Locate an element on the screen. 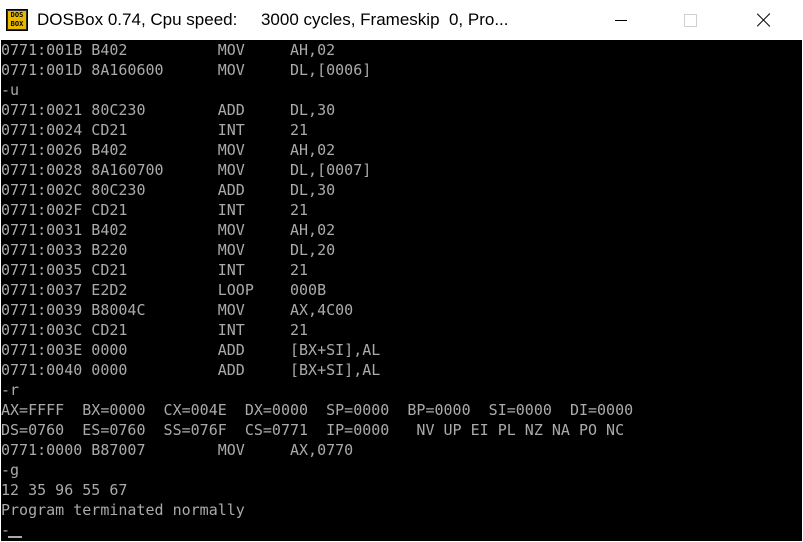  icon-text-top: DOS is located at coordinates (17, 15).